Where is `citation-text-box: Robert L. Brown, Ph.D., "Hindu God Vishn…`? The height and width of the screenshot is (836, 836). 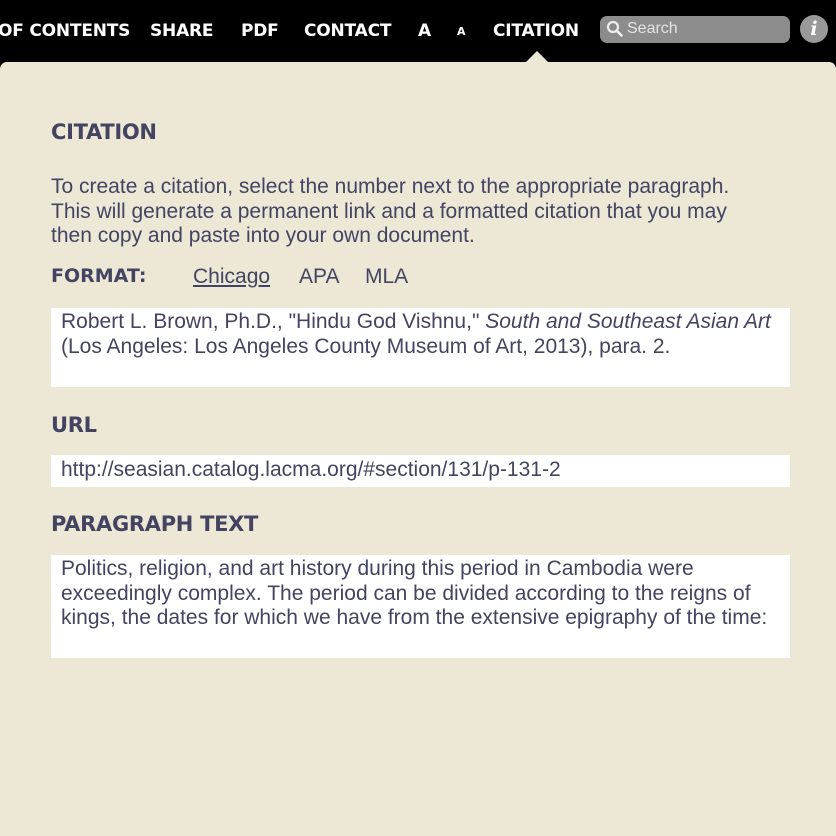 citation-text-box: Robert L. Brown, Ph.D., "Hindu God Vishn… is located at coordinates (420, 347).